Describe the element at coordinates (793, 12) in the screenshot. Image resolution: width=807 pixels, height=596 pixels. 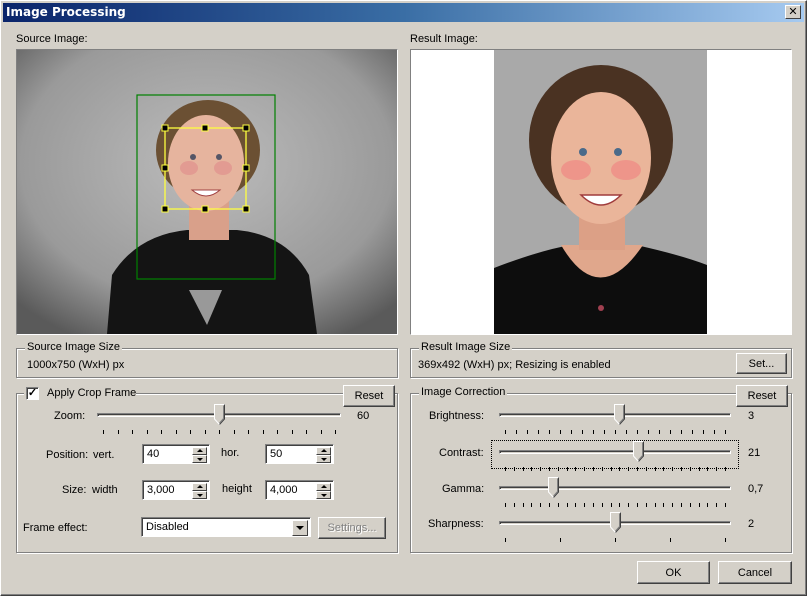
I see `close-button: ✕` at that location.